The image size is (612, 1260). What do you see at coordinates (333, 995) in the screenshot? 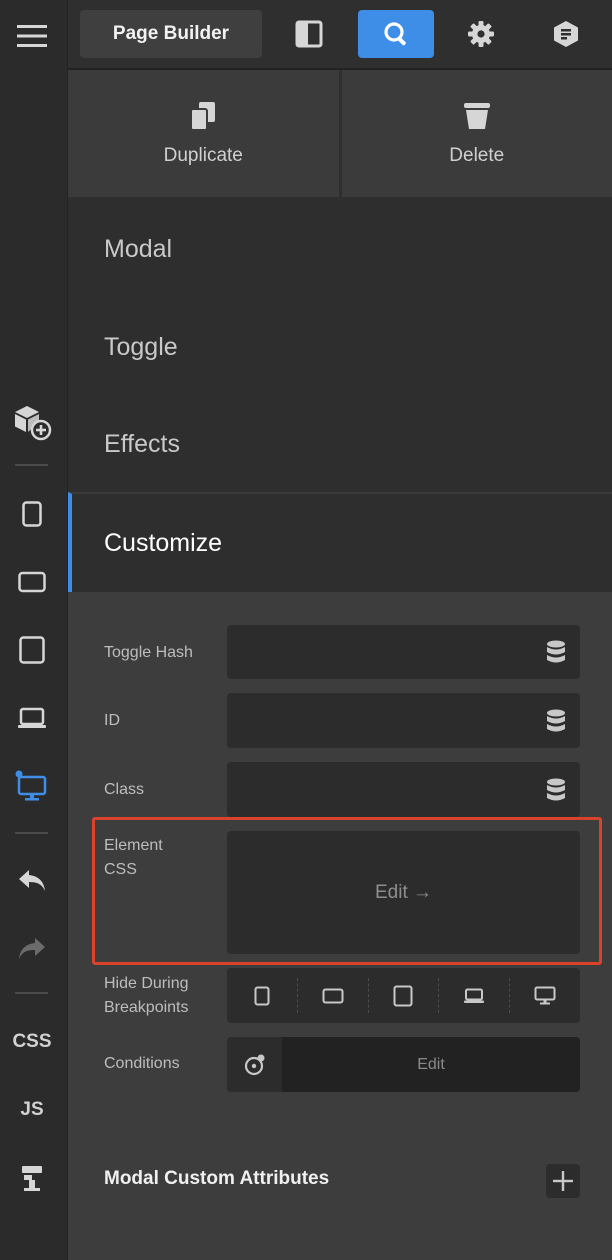
I see `hide-bp-mobile-landscape-icon` at bounding box center [333, 995].